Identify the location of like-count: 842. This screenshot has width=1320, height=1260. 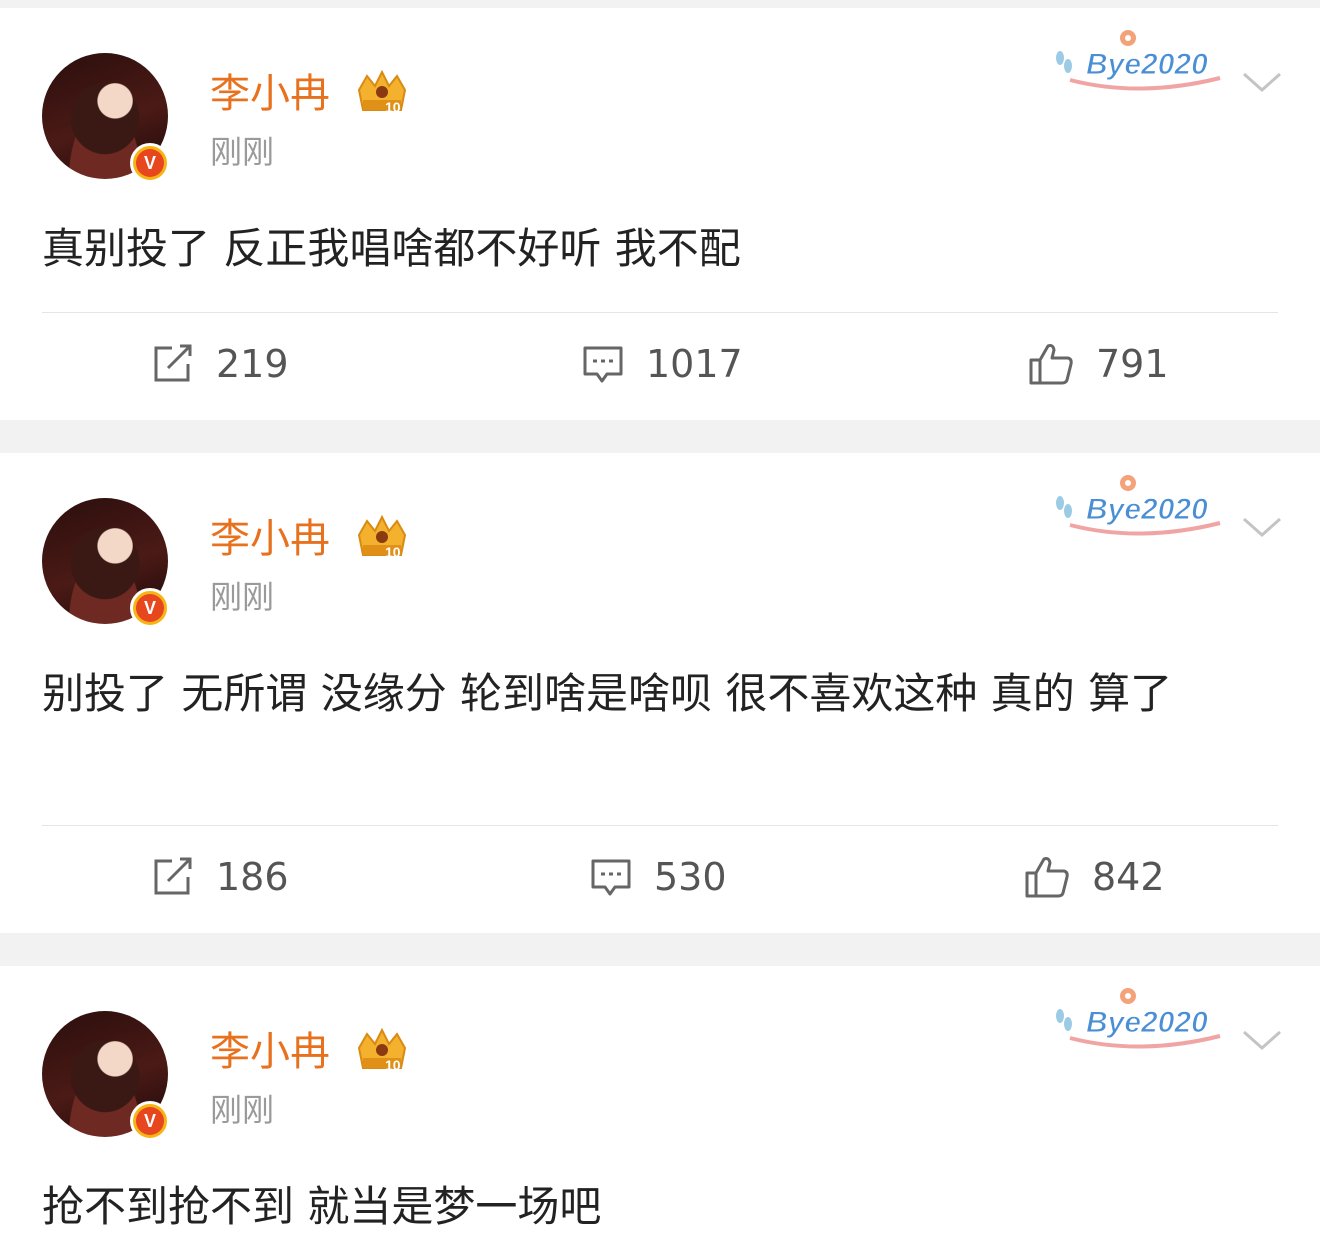
(1128, 877).